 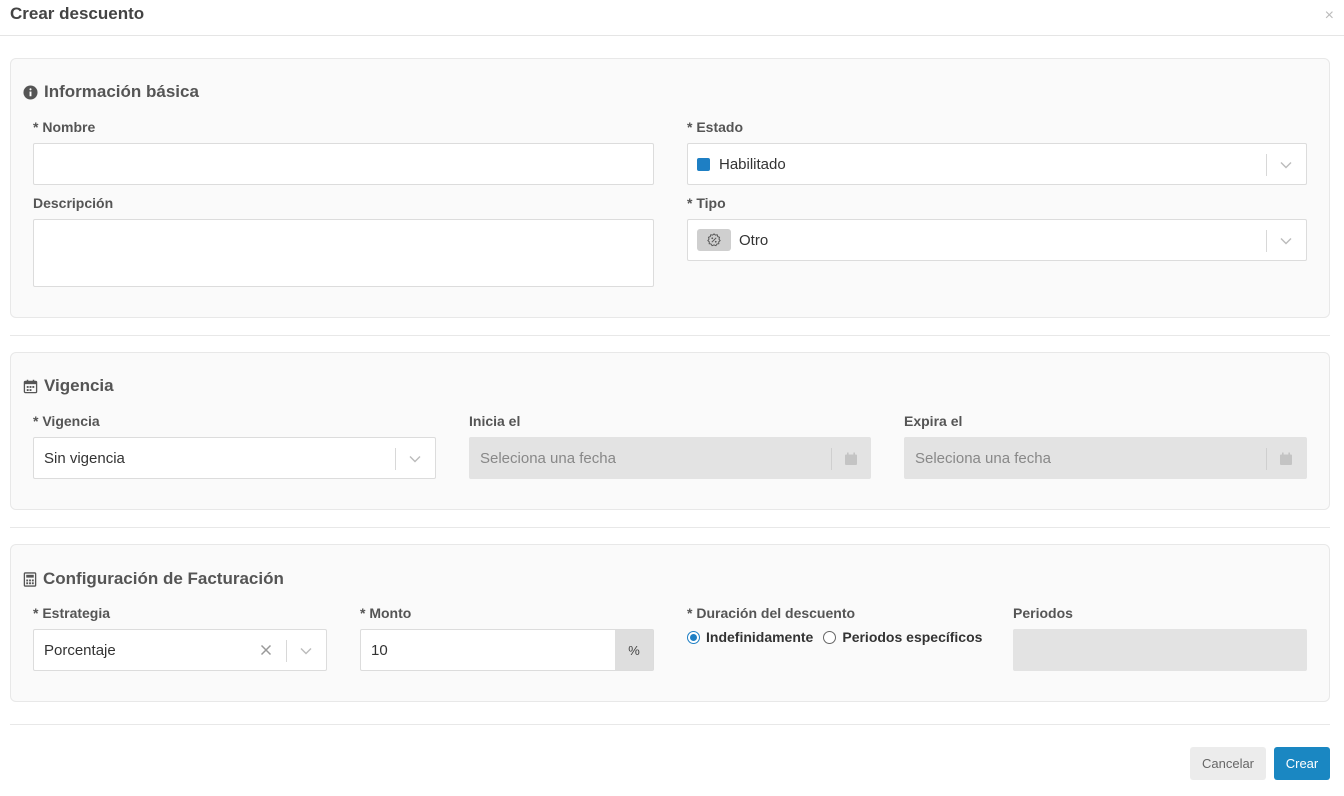 What do you see at coordinates (1228, 763) in the screenshot?
I see `cancel-button: Cancelar` at bounding box center [1228, 763].